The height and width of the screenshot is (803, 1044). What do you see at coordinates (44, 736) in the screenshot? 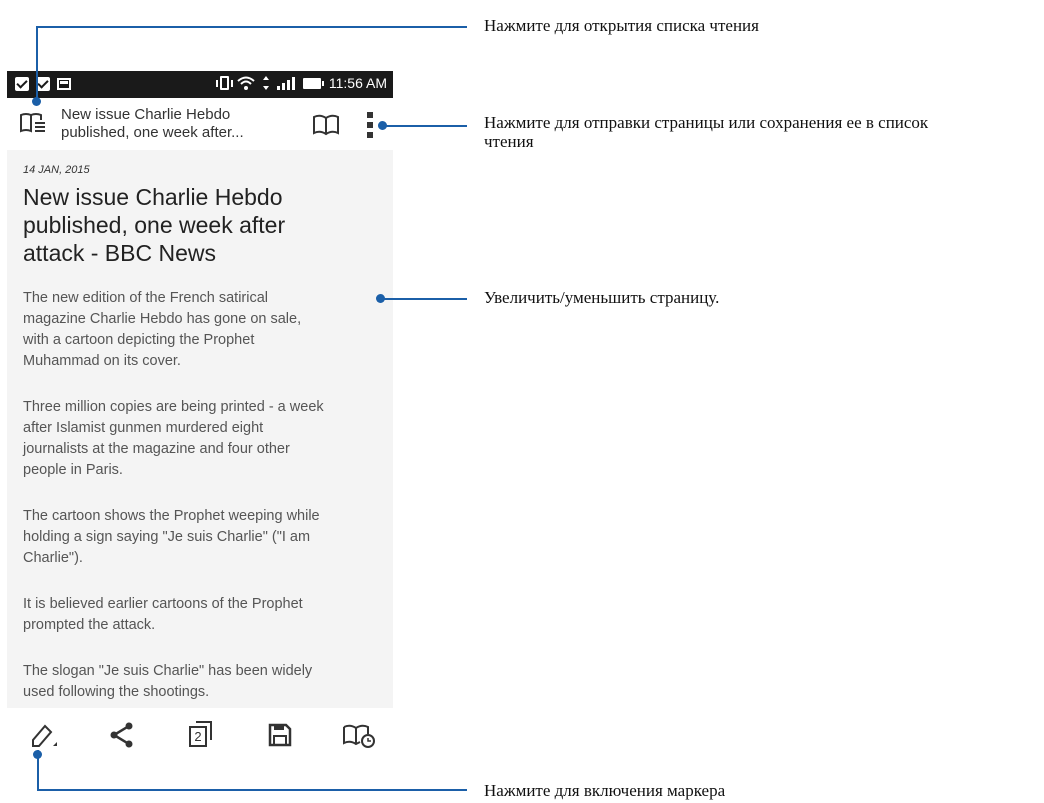
I see `highlighter-icon` at bounding box center [44, 736].